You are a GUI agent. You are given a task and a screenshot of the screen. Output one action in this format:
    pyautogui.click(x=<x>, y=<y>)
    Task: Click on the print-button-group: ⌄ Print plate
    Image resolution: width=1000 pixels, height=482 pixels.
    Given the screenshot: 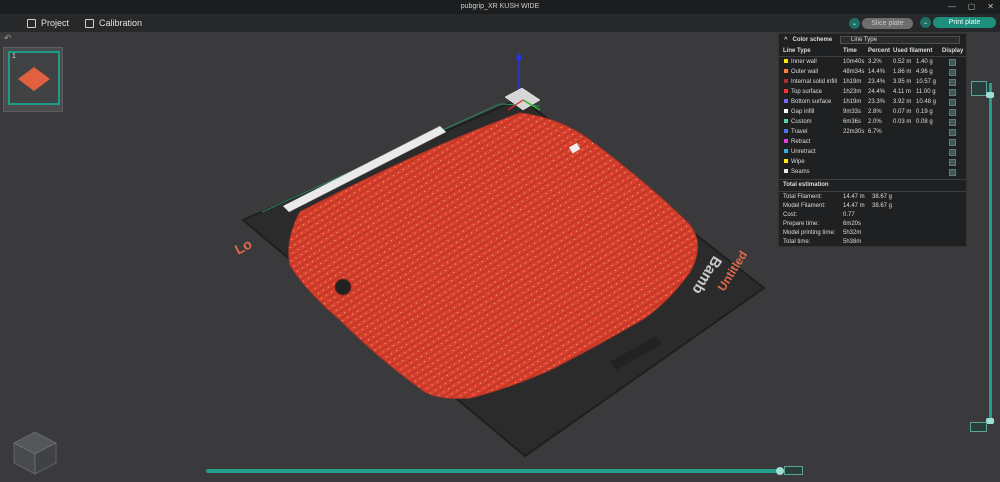 What is the action you would take?
    pyautogui.click(x=958, y=22)
    